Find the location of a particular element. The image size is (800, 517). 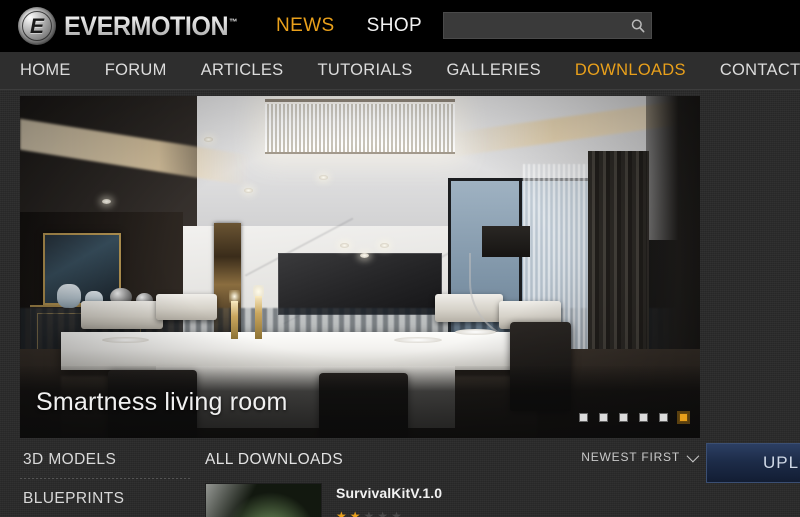

logo-letter: E is located at coordinates (36, 26).